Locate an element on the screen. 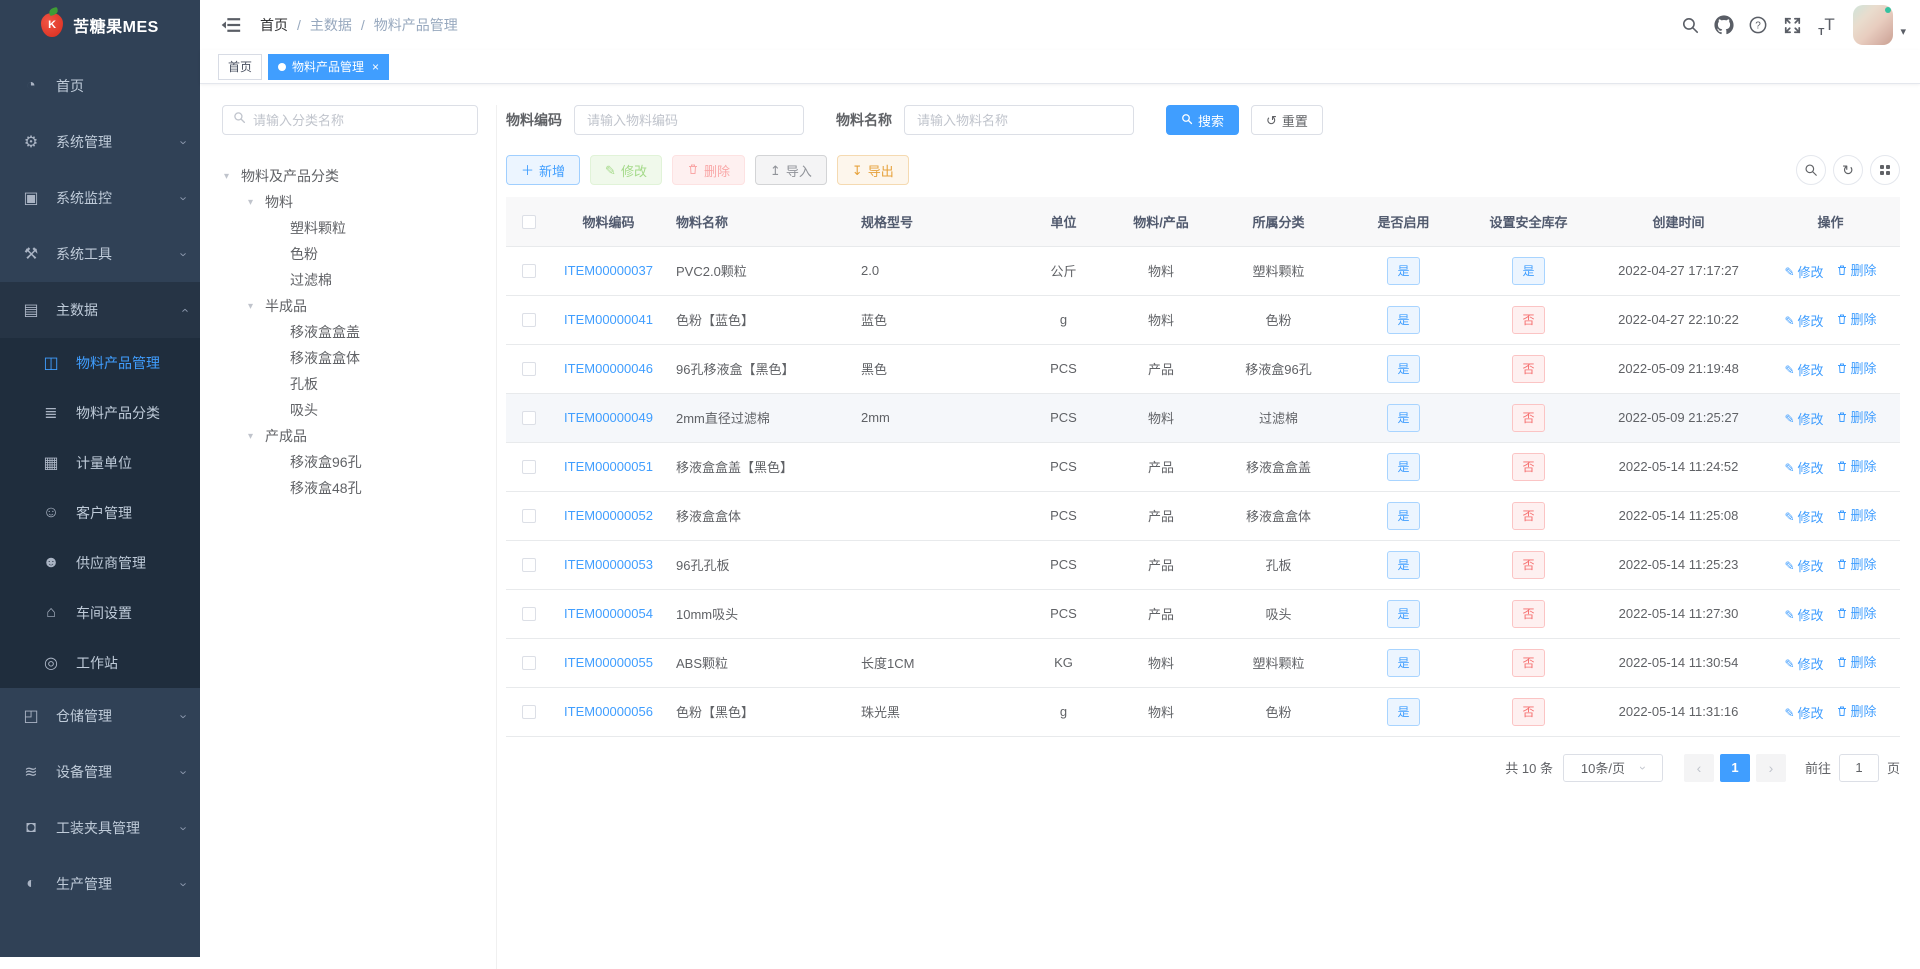 The image size is (1920, 969). refresh-button: ↻ is located at coordinates (1848, 170).